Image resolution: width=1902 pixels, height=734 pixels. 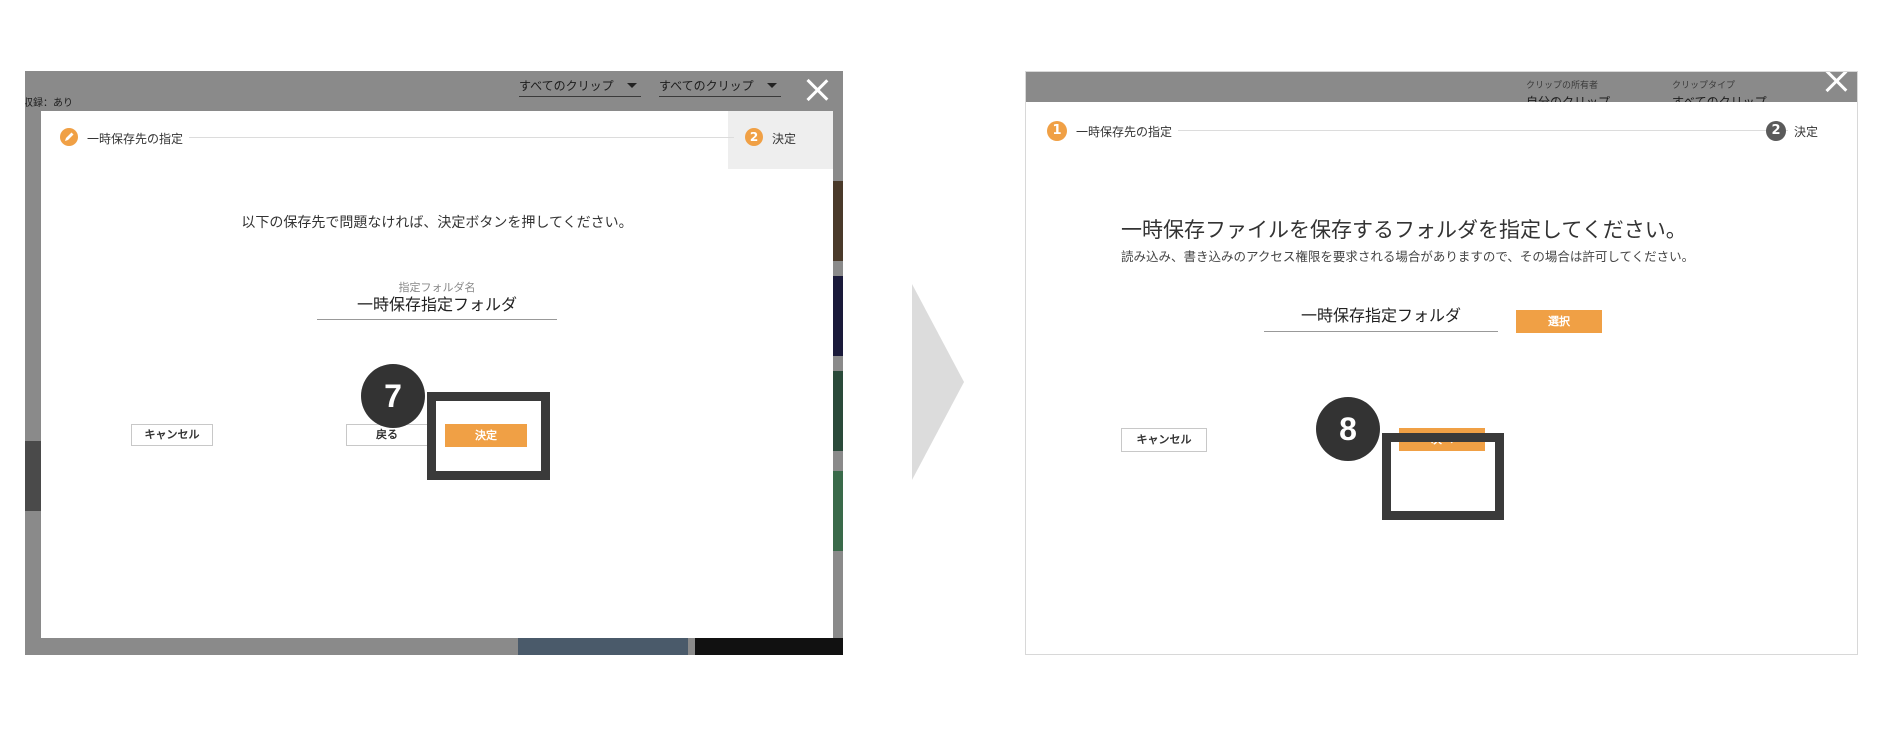 What do you see at coordinates (1348, 429) in the screenshot?
I see `step-number-badge: 8` at bounding box center [1348, 429].